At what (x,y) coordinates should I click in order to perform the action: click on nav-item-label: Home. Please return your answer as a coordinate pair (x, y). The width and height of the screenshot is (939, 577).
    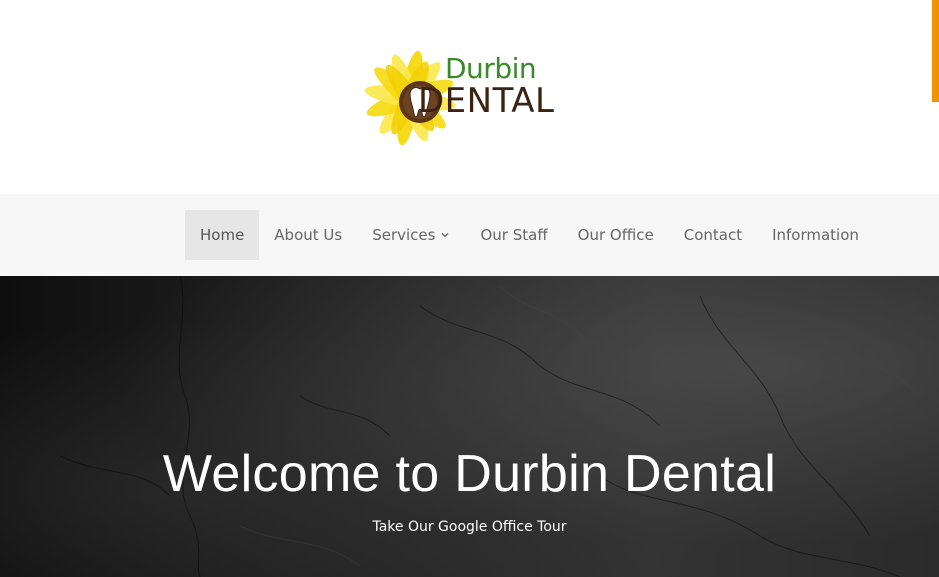
    Looking at the image, I should click on (222, 235).